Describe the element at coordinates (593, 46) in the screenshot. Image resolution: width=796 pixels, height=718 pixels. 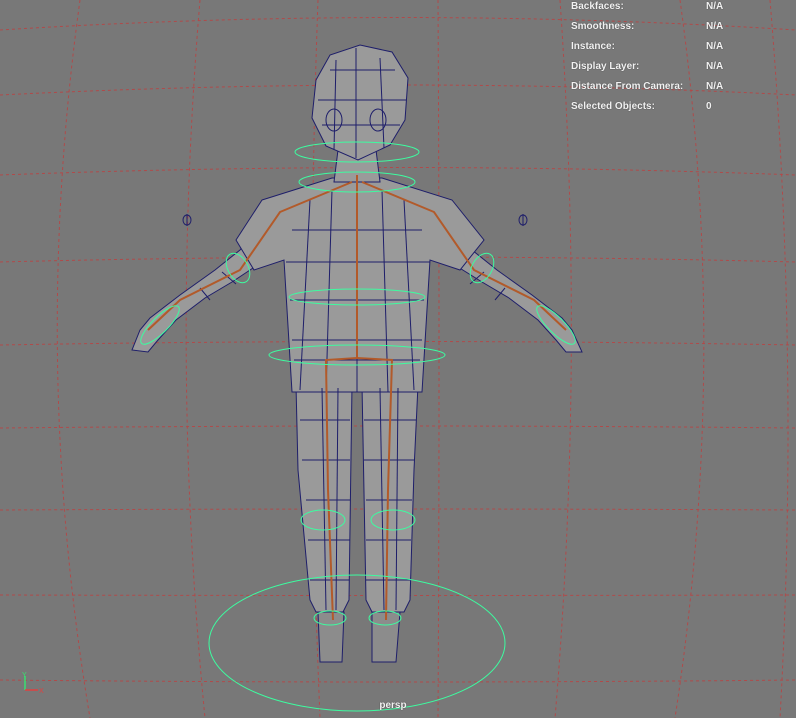
I see `hud-label: Instance:` at that location.